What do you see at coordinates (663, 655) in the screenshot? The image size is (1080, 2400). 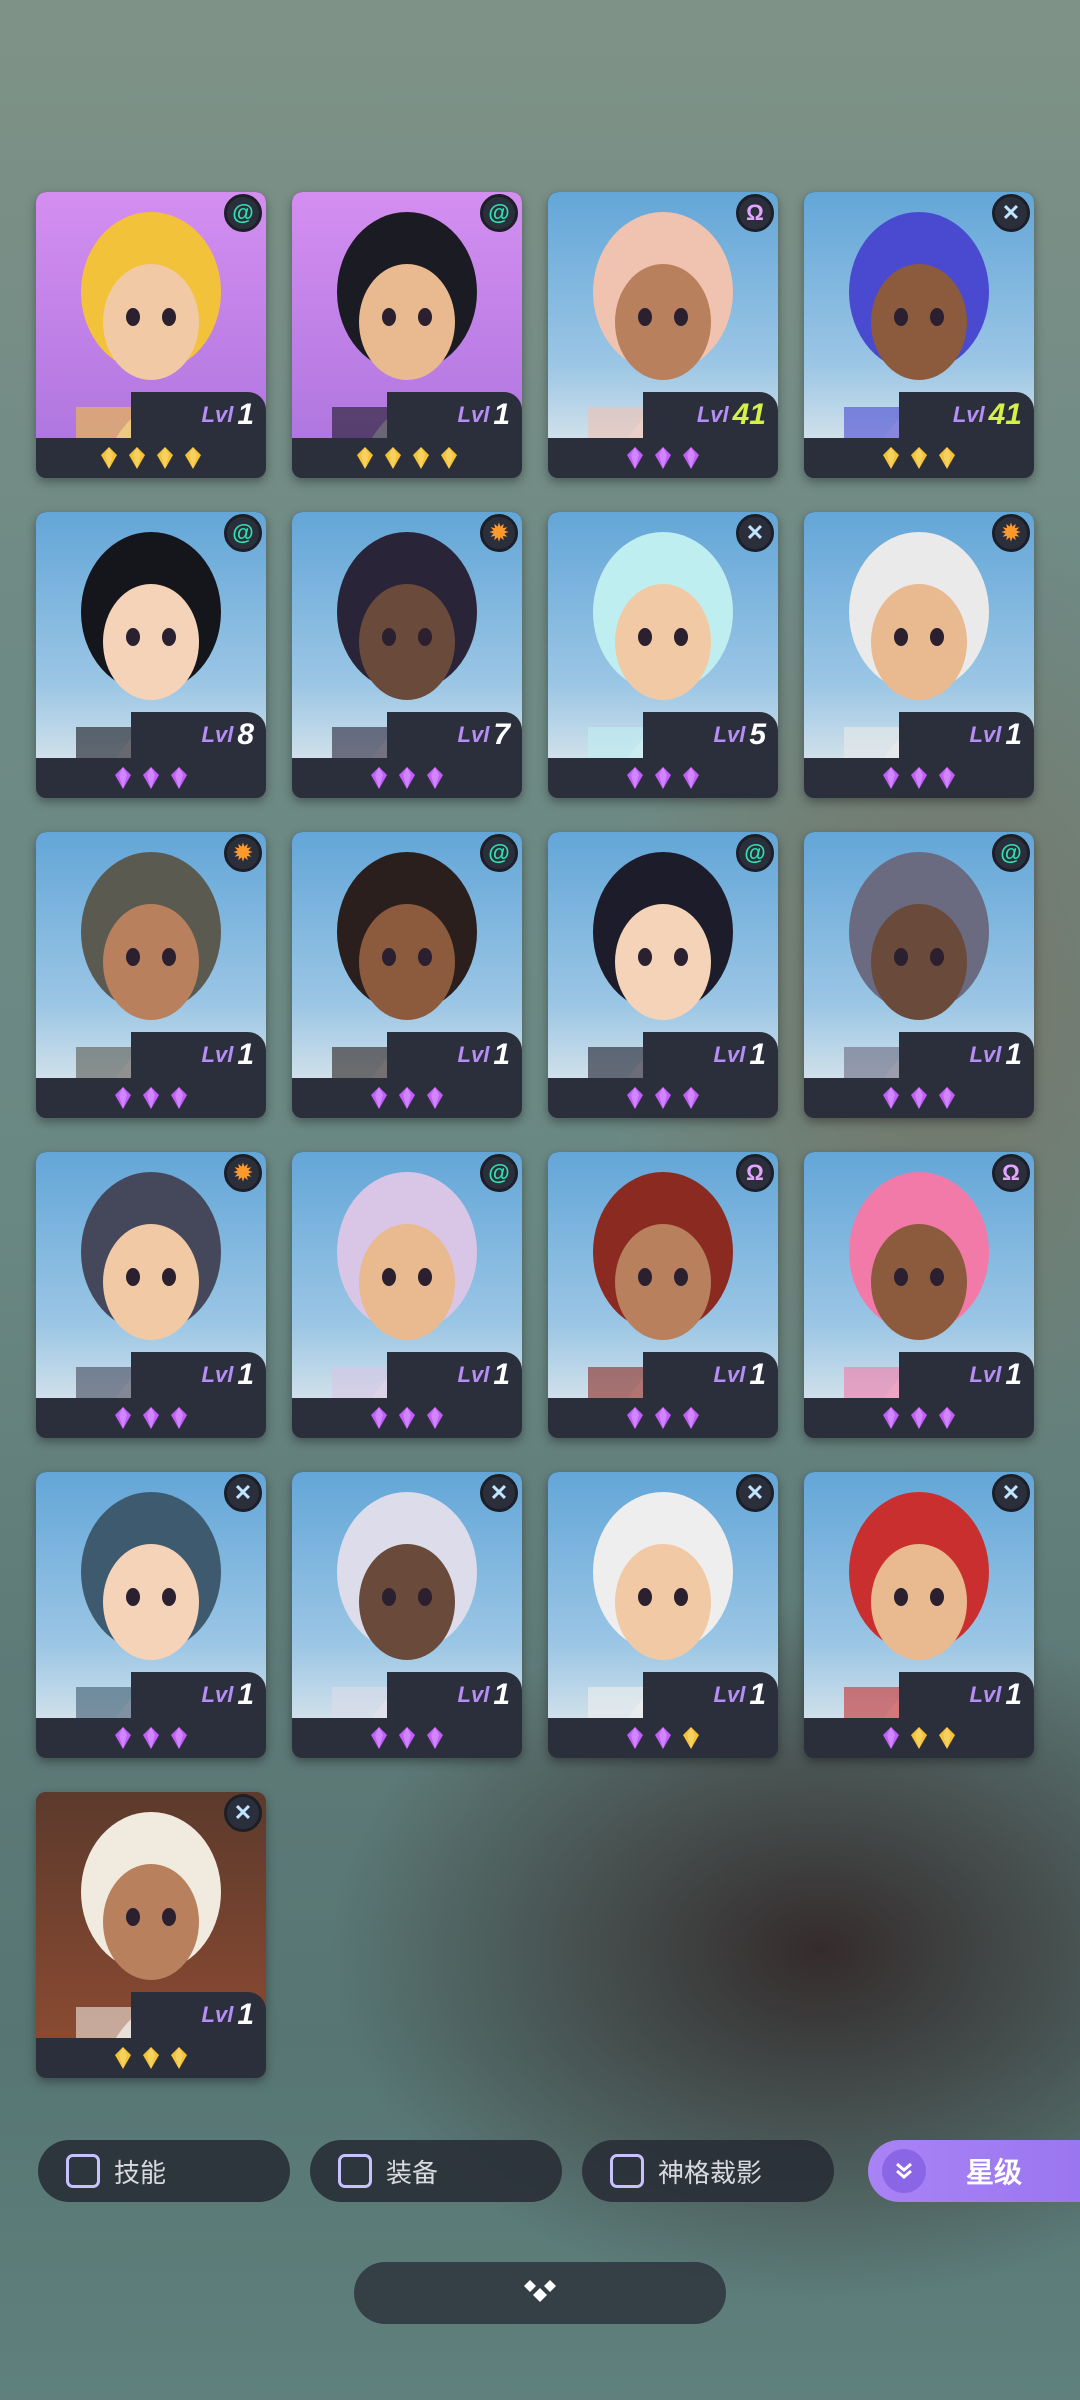 I see `hero-card: ✕ Lvl 5` at bounding box center [663, 655].